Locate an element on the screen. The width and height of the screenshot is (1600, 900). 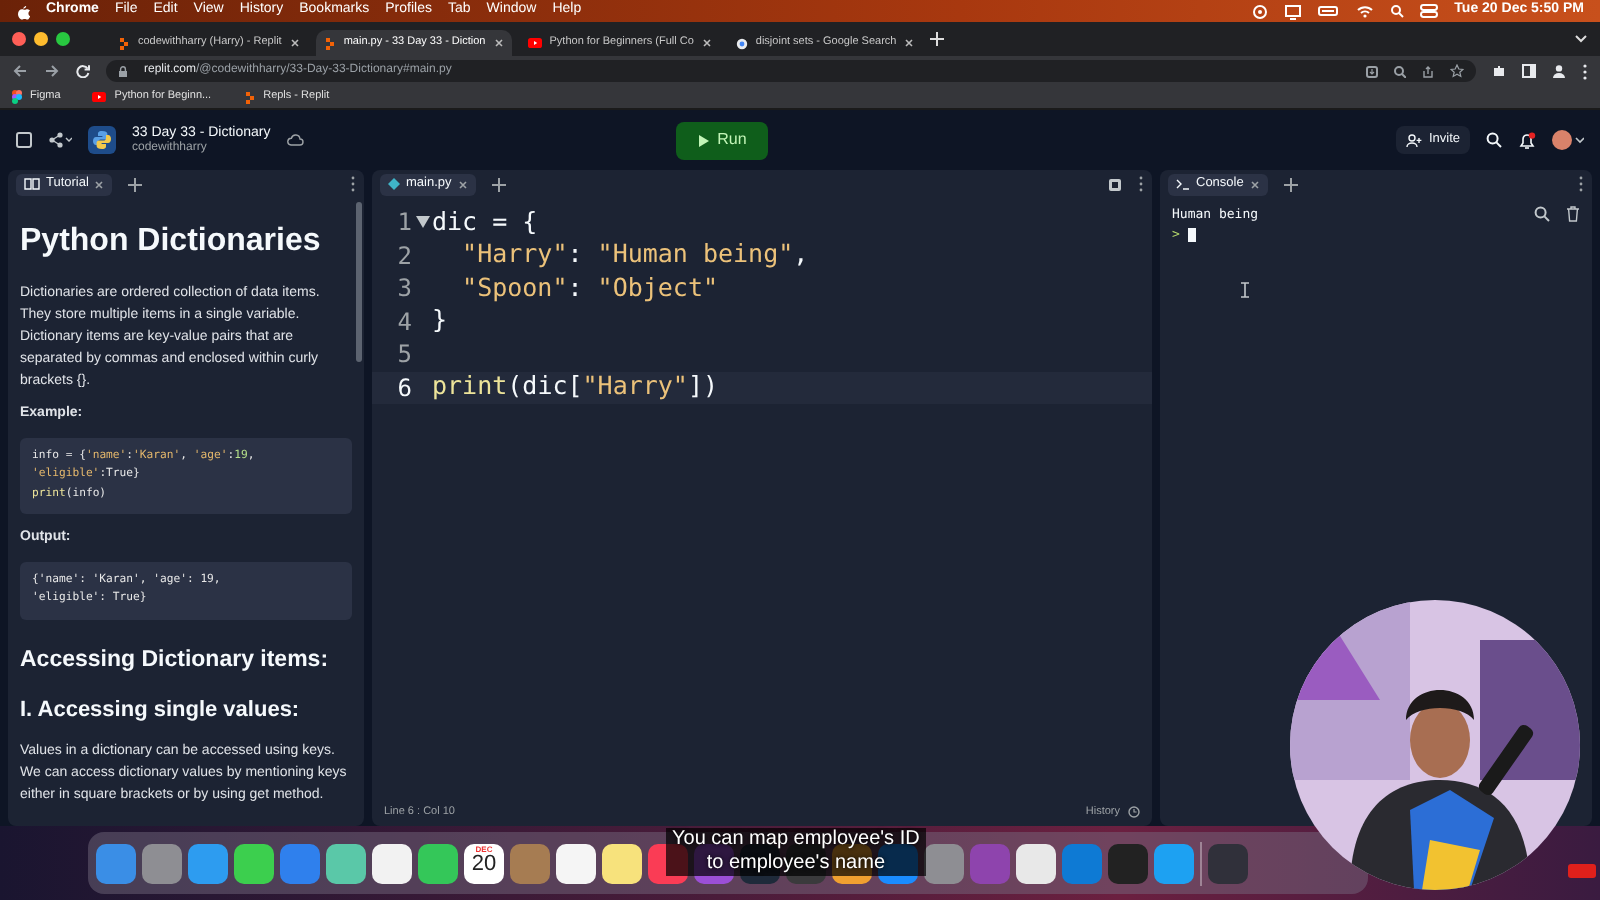
code-line: "Harry": "Human being", is located at coordinates (634, 254).